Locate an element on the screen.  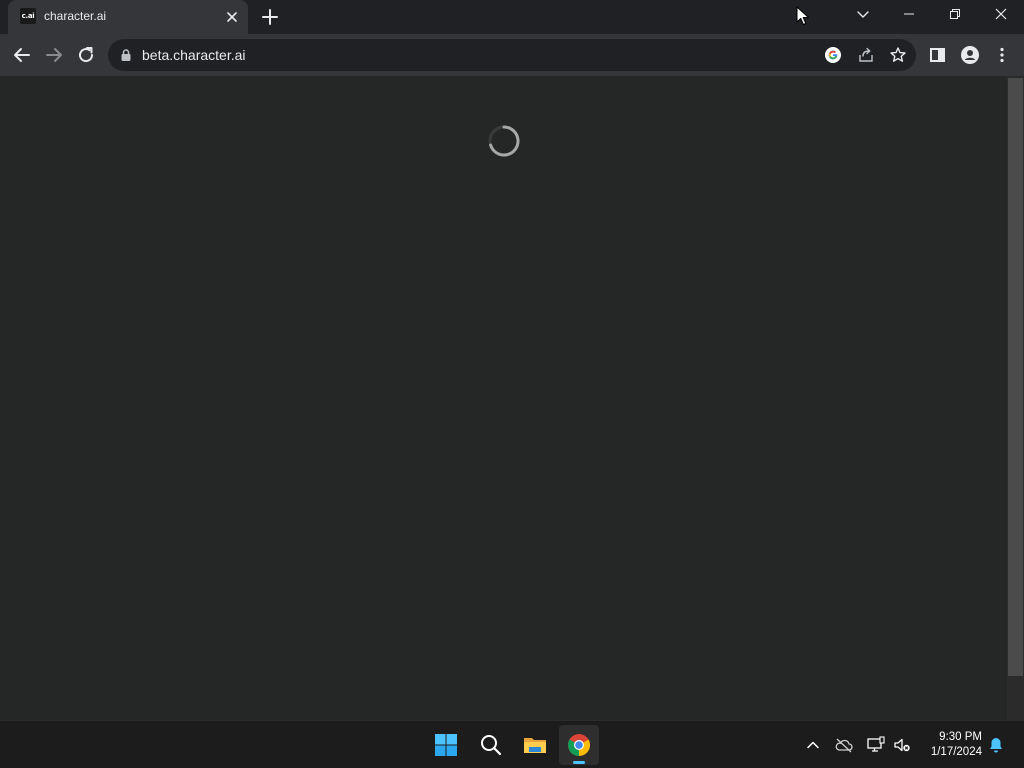
file-explorer-icon is located at coordinates (535, 745).